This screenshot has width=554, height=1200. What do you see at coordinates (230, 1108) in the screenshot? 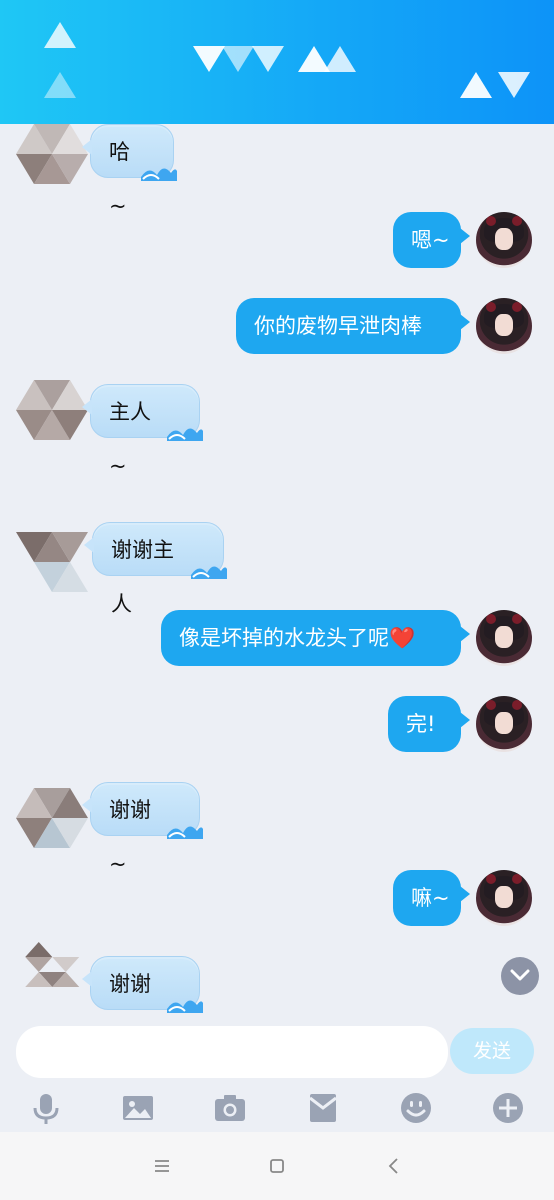
I see `camera-icon` at bounding box center [230, 1108].